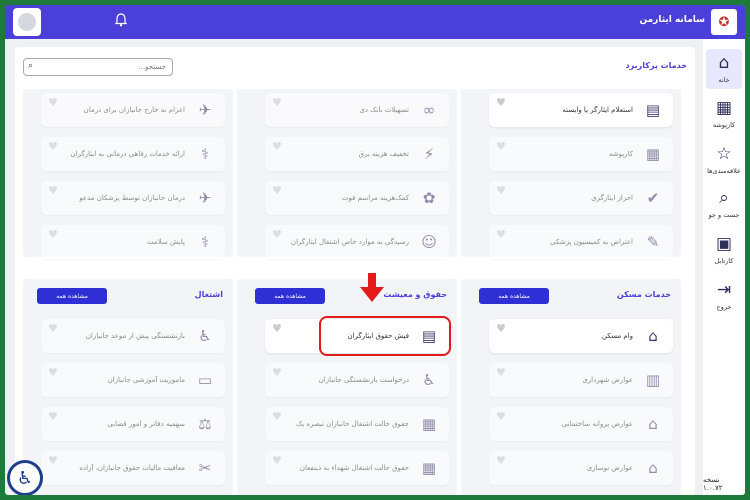 The width and height of the screenshot is (750, 500). Describe the element at coordinates (597, 423) in the screenshot. I see `service-card-label: عوارض پروانه ساختمانی` at that location.